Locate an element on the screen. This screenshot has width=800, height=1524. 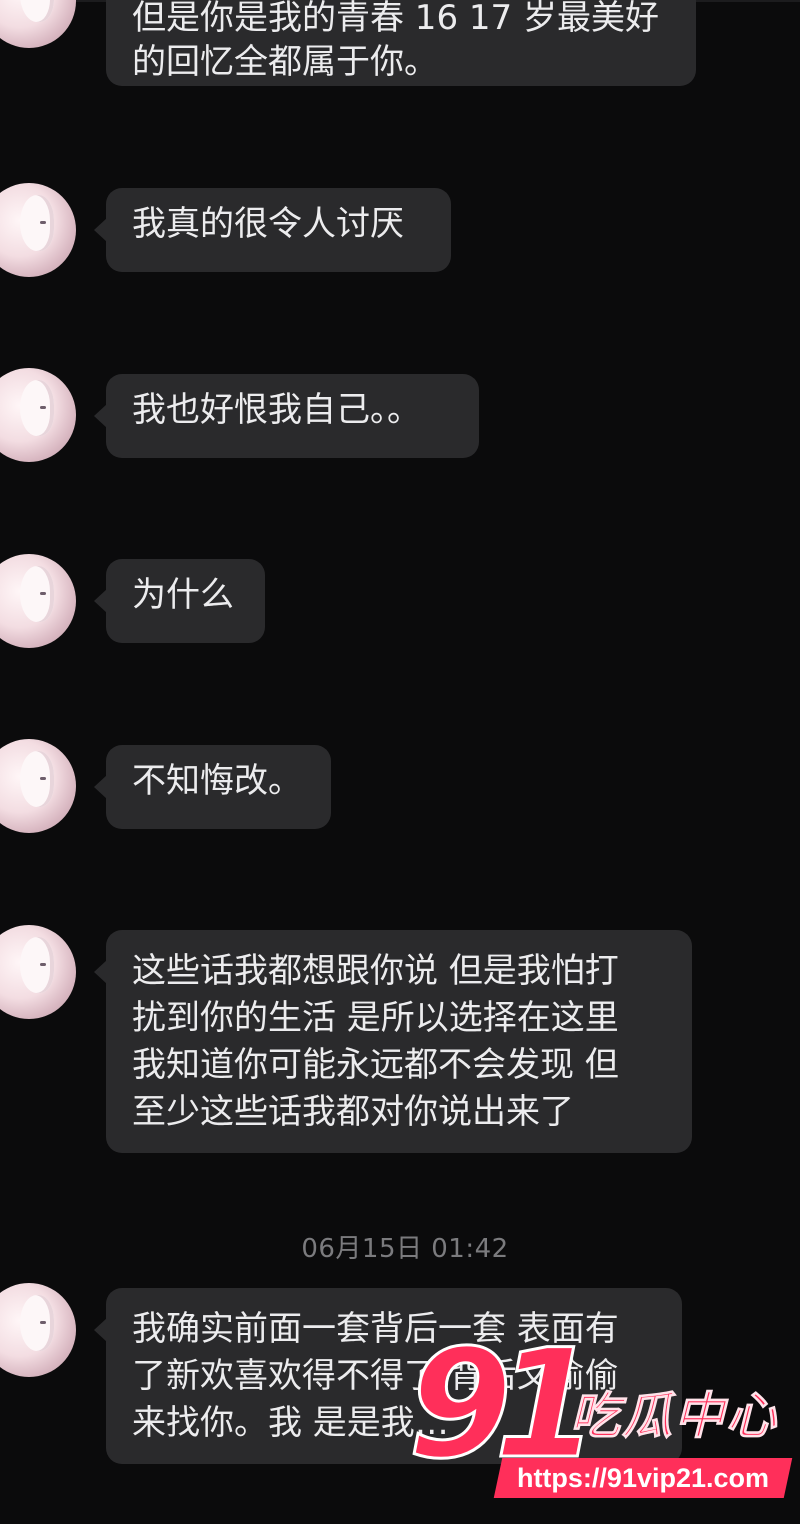
message-bubble: 不知悔改。 is located at coordinates (212, 787).